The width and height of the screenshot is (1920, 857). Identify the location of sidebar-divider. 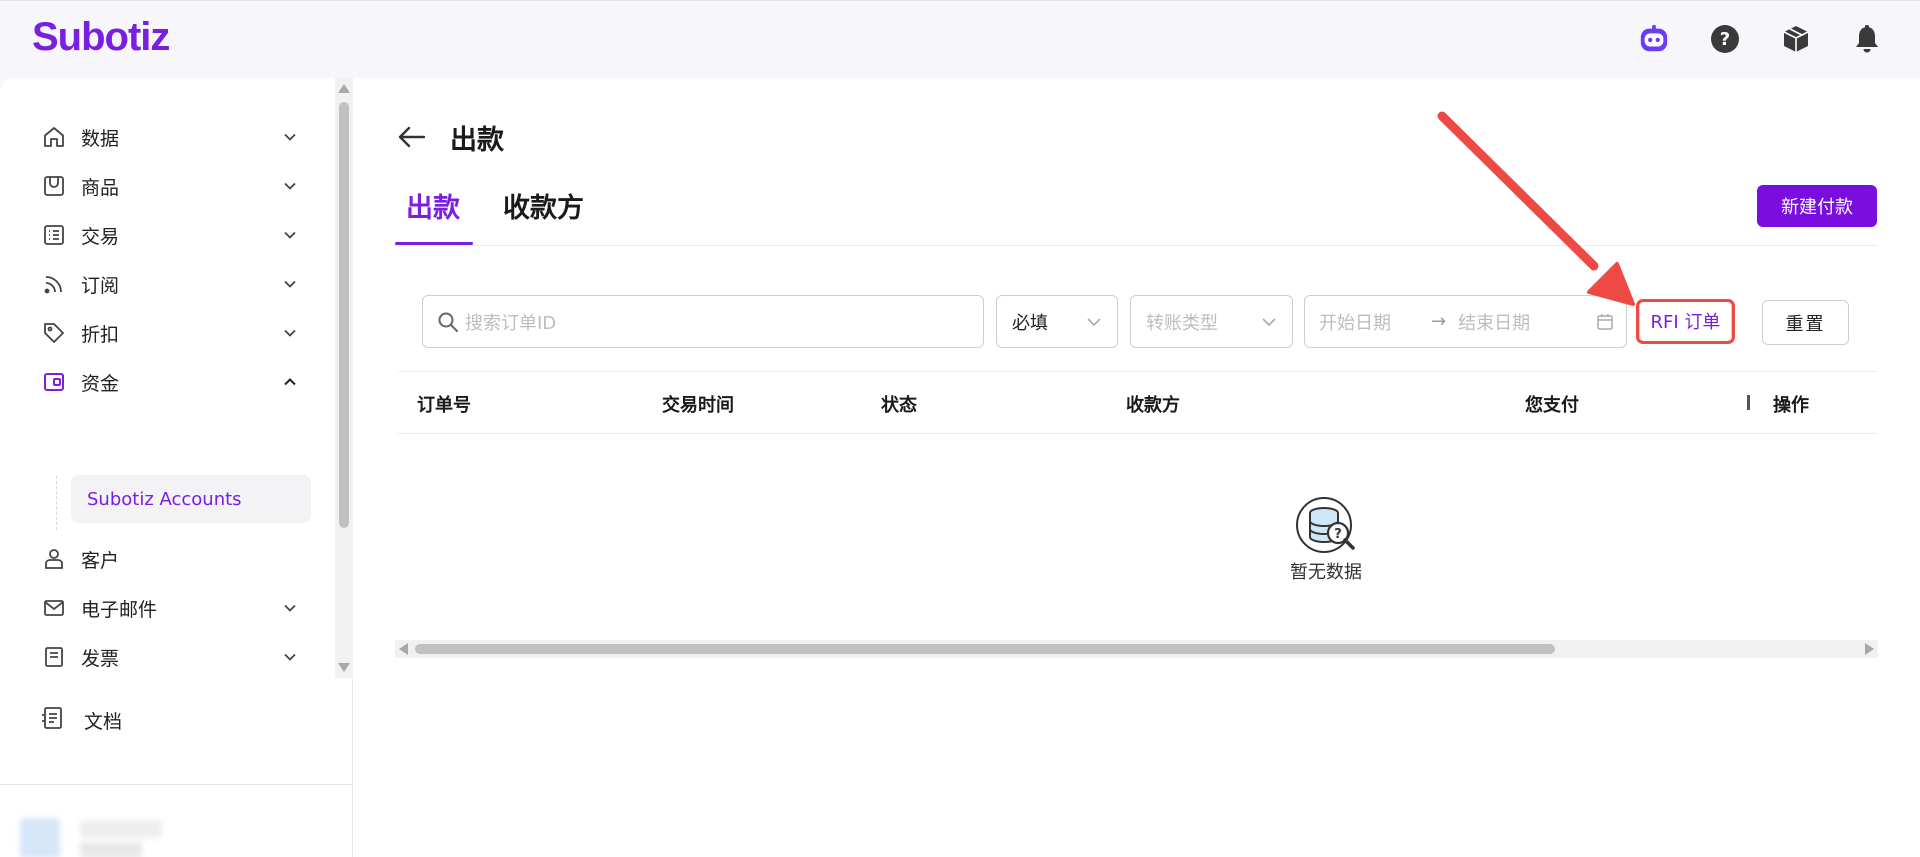
(176, 784).